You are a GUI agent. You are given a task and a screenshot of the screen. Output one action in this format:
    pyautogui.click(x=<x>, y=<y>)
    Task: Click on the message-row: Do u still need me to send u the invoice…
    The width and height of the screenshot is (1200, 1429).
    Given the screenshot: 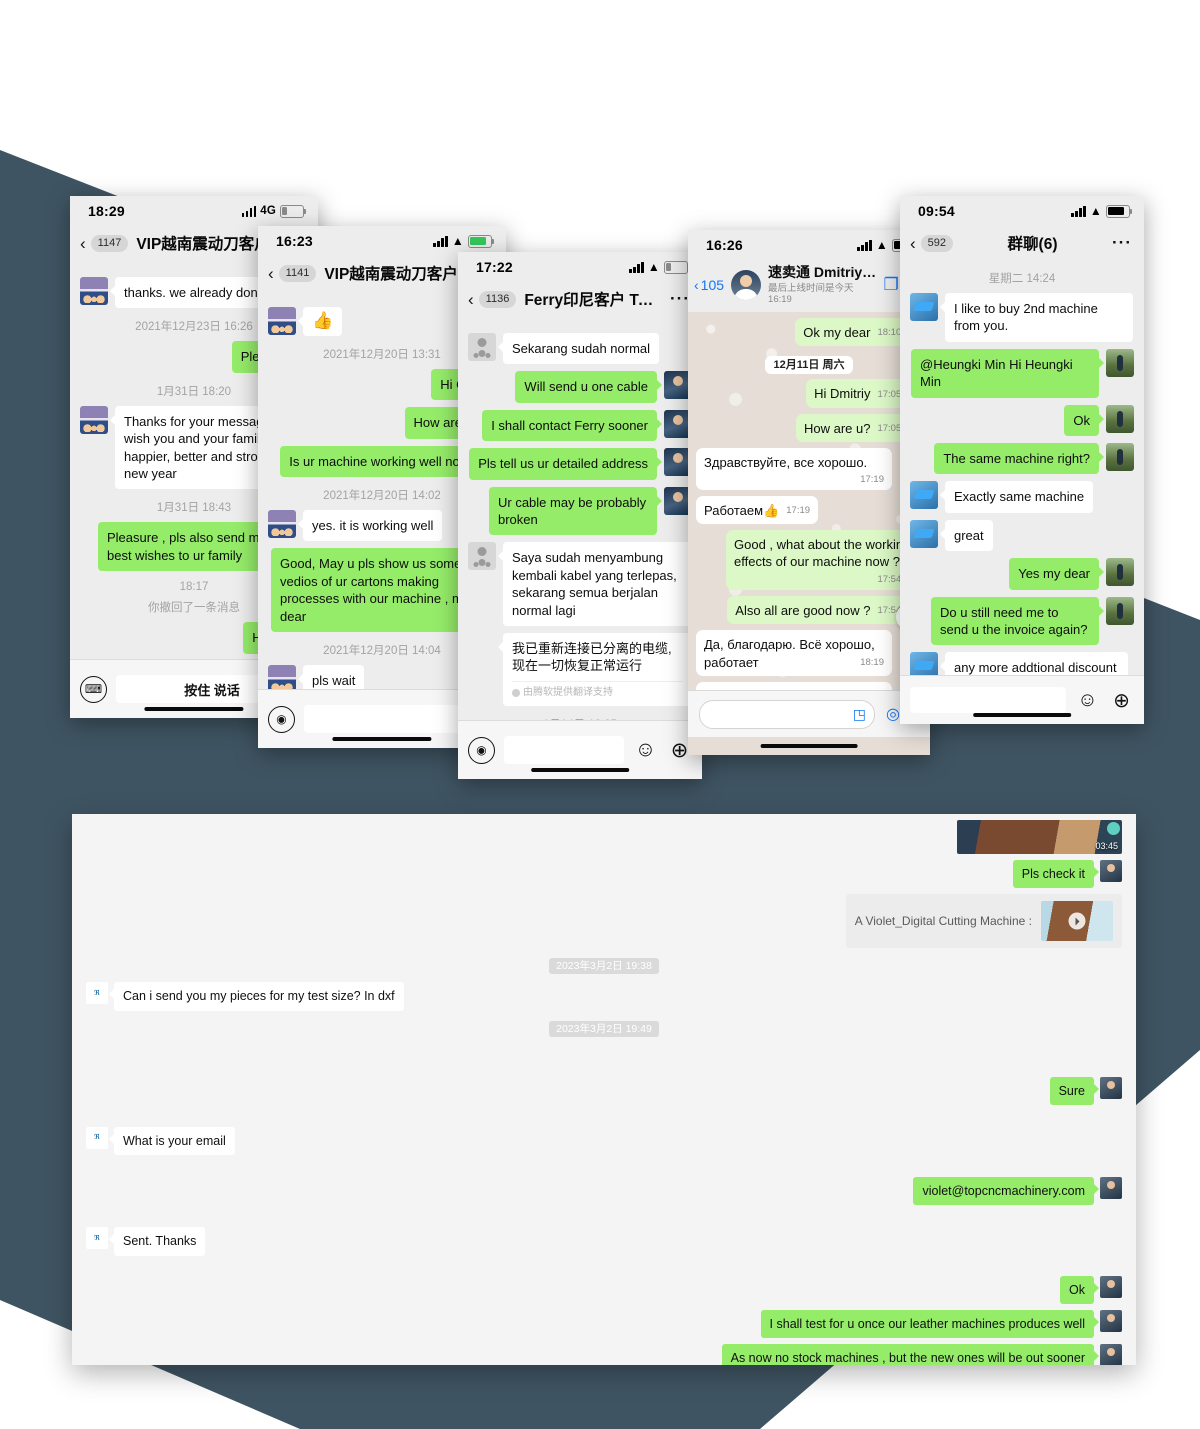 What is the action you would take?
    pyautogui.click(x=1022, y=621)
    